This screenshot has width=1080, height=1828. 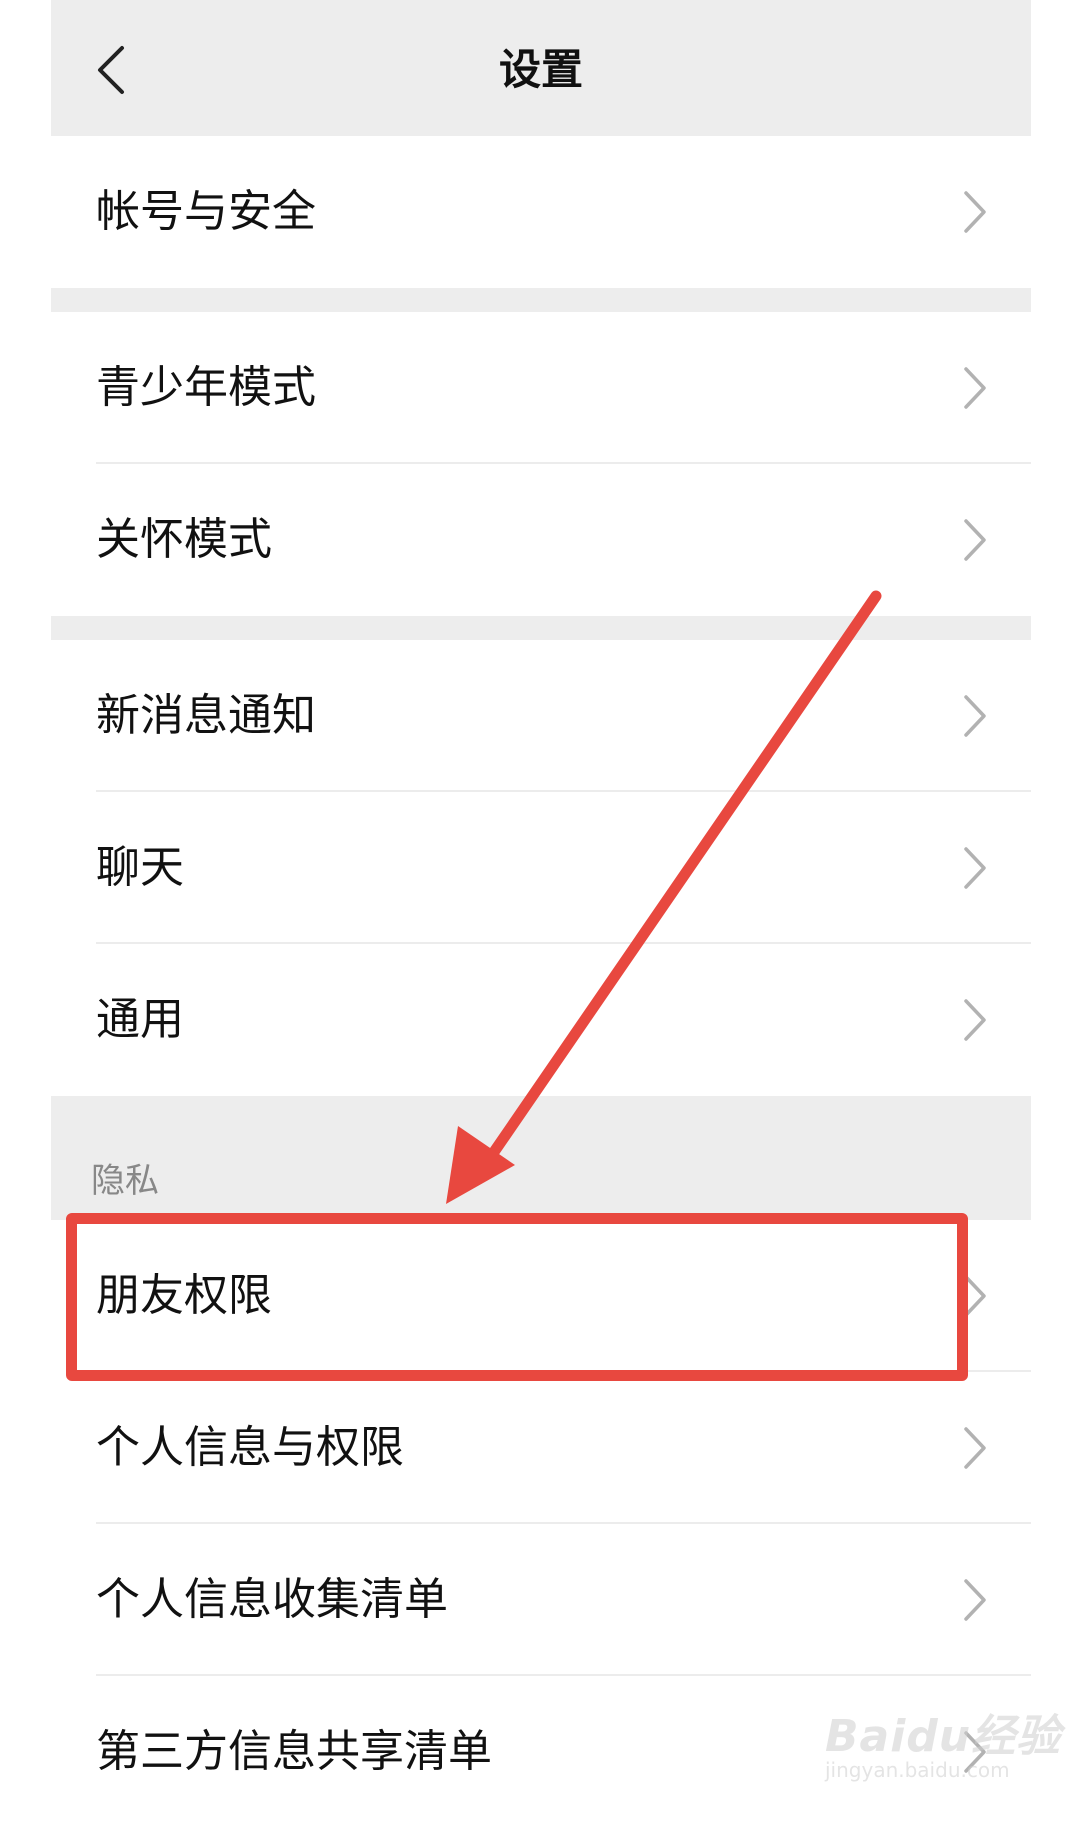 I want to click on settings-item-label: 个人信息收集清单, so click(x=272, y=1599).